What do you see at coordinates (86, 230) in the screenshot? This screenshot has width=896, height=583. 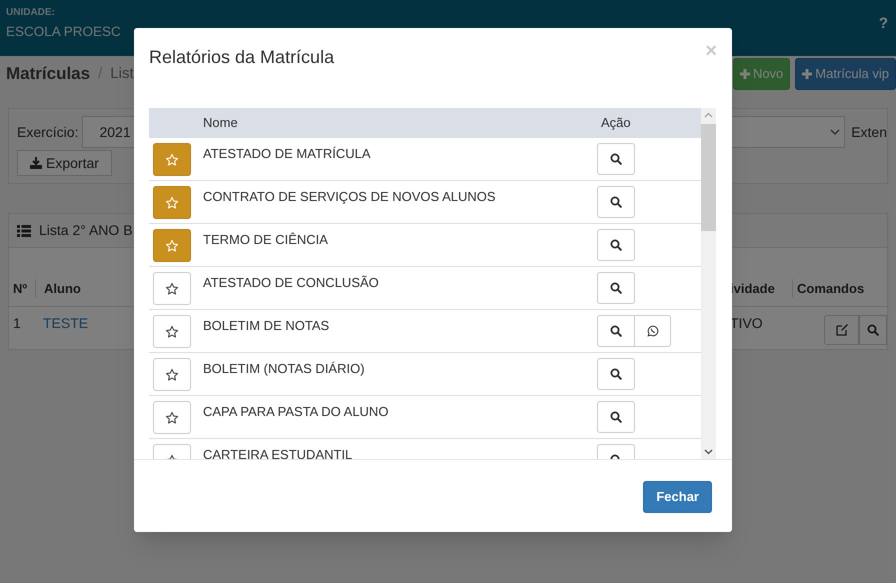 I see `list-title: Lista 2° ANO B` at bounding box center [86, 230].